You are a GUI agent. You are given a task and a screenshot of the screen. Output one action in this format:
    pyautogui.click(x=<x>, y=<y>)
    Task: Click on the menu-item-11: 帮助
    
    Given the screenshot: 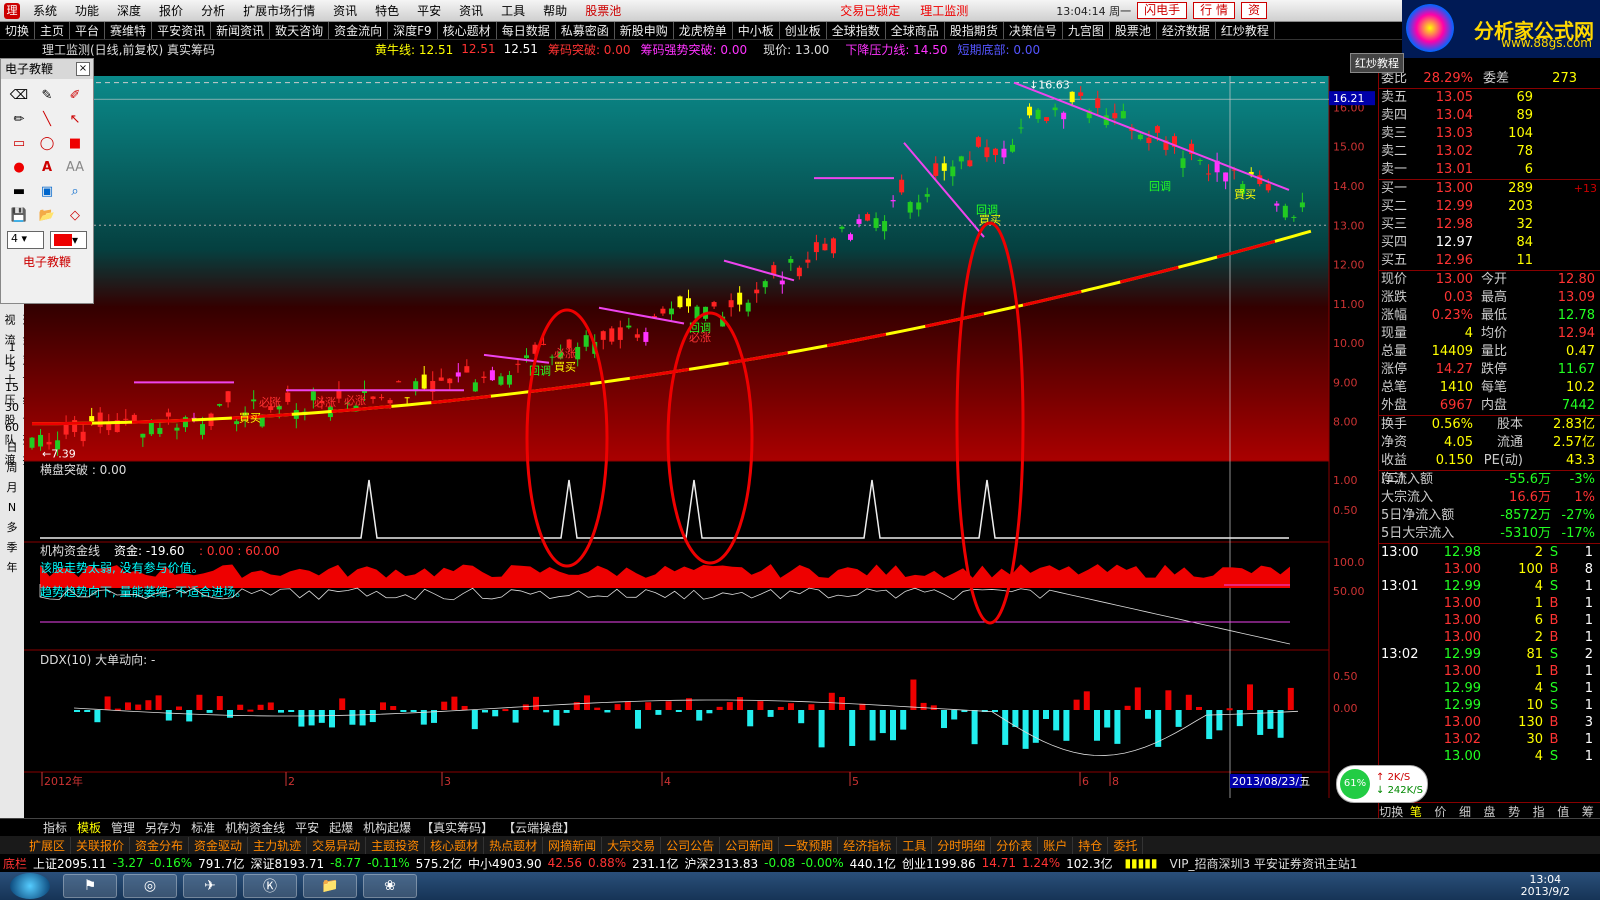 What is the action you would take?
    pyautogui.click(x=555, y=11)
    